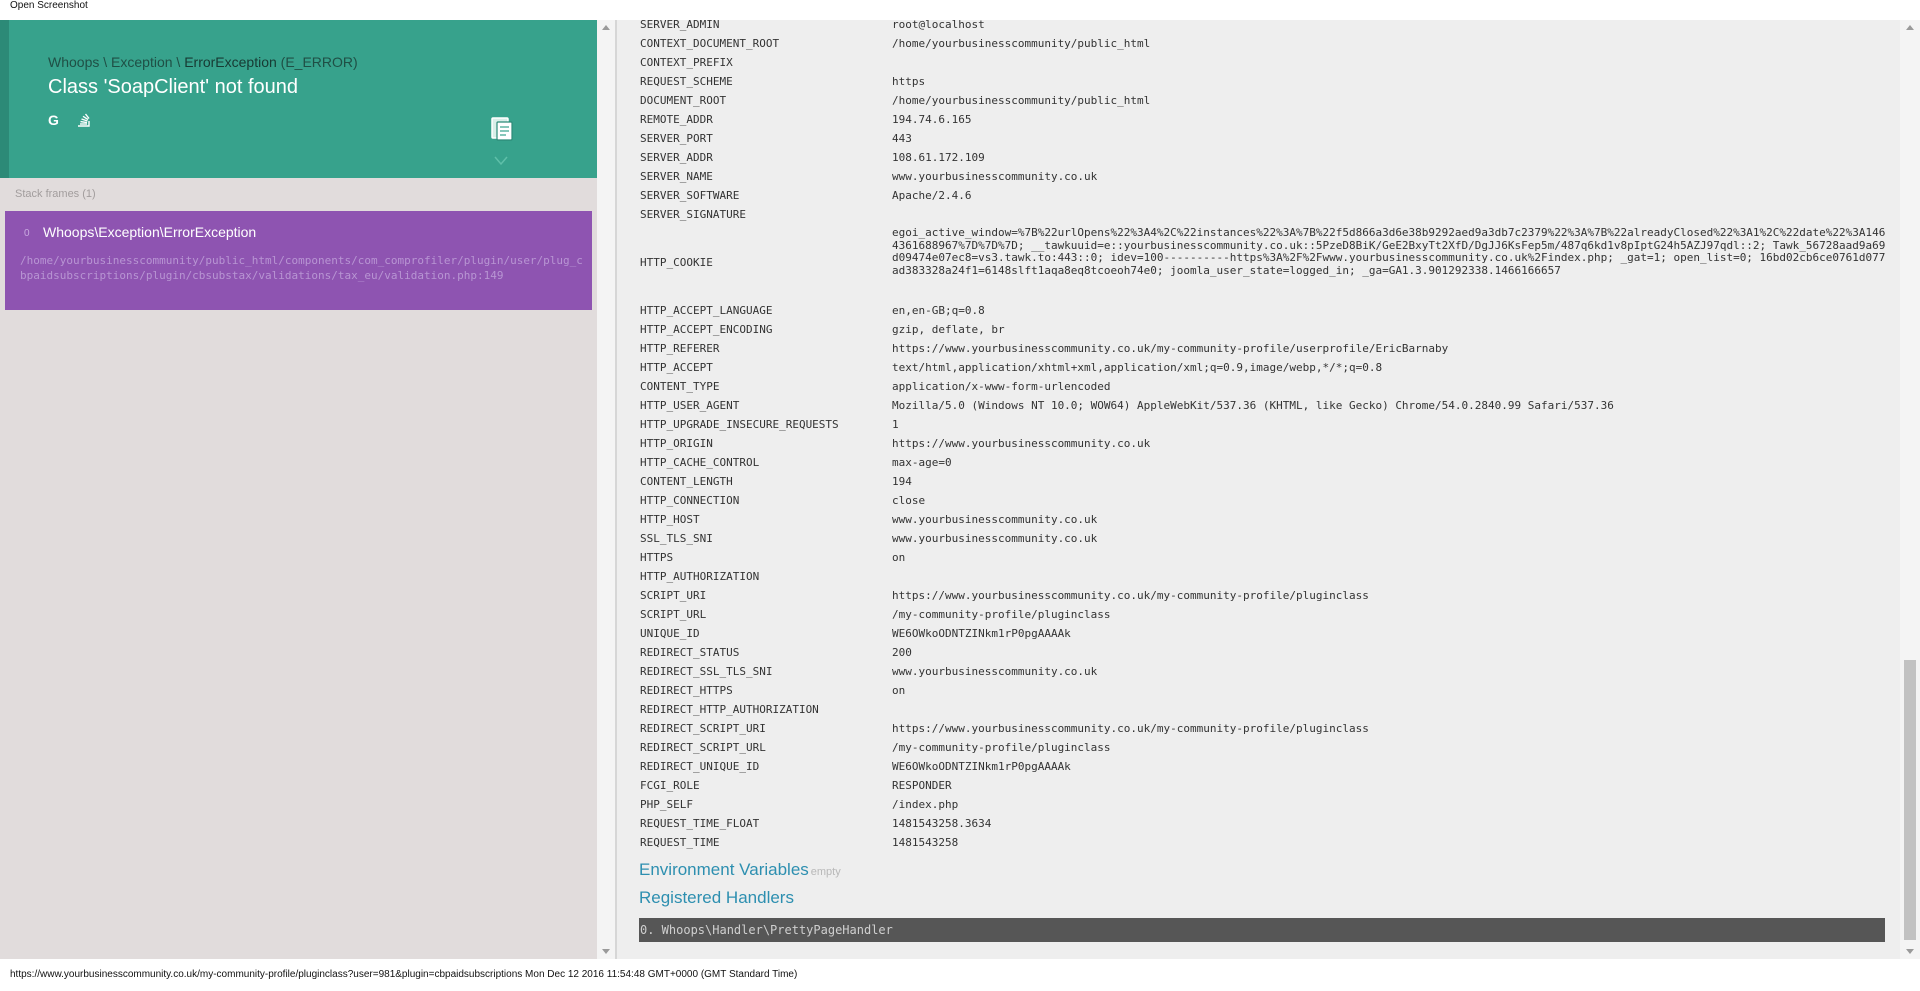 The width and height of the screenshot is (1920, 991). I want to click on variable-key: UNIQUE_ID, so click(670, 633).